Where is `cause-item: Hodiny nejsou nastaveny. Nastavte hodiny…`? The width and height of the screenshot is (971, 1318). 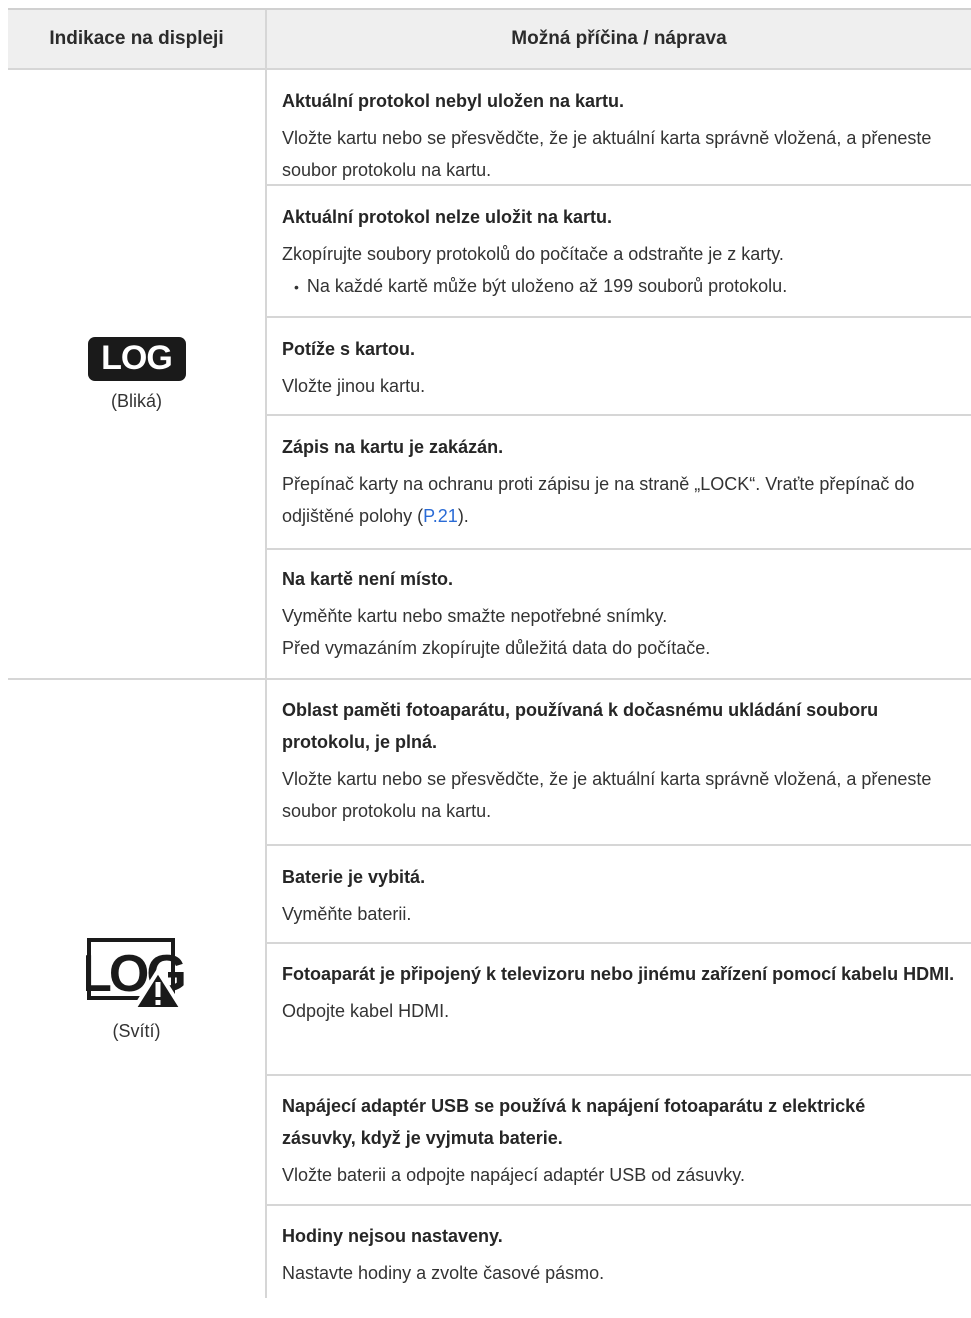 cause-item: Hodiny nejsou nastaveny. Nastavte hodiny… is located at coordinates (619, 1251).